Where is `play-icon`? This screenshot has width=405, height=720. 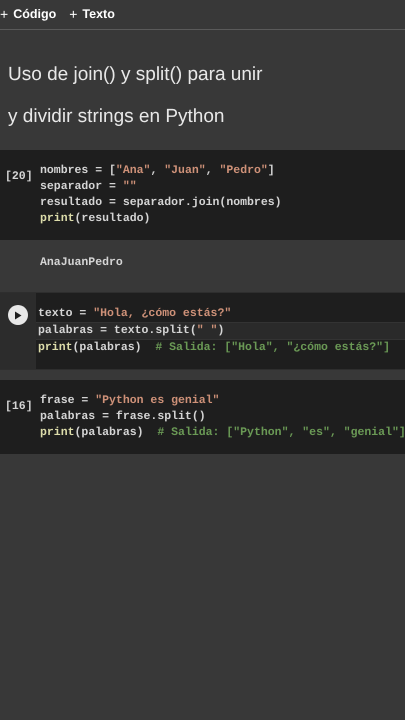 play-icon is located at coordinates (18, 315).